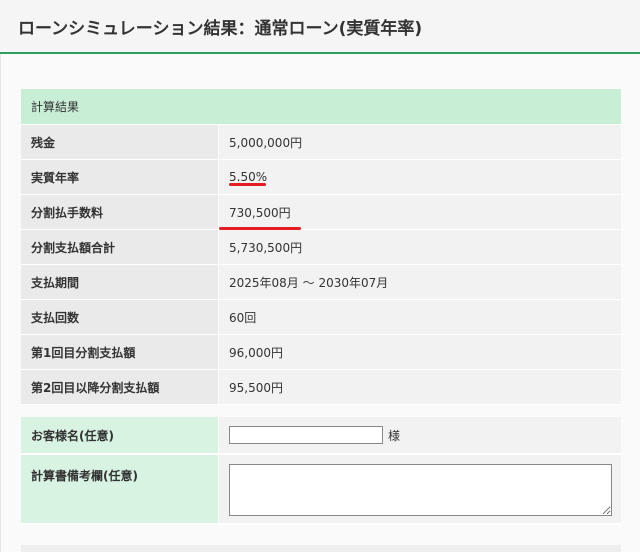 Image resolution: width=640 pixels, height=552 pixels. I want to click on row-value: 95,500円, so click(420, 387).